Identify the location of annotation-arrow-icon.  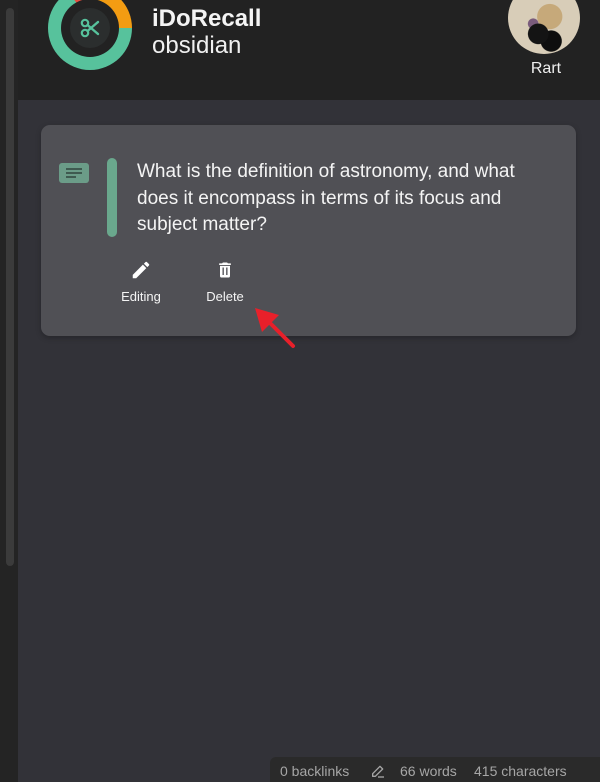
(275, 328).